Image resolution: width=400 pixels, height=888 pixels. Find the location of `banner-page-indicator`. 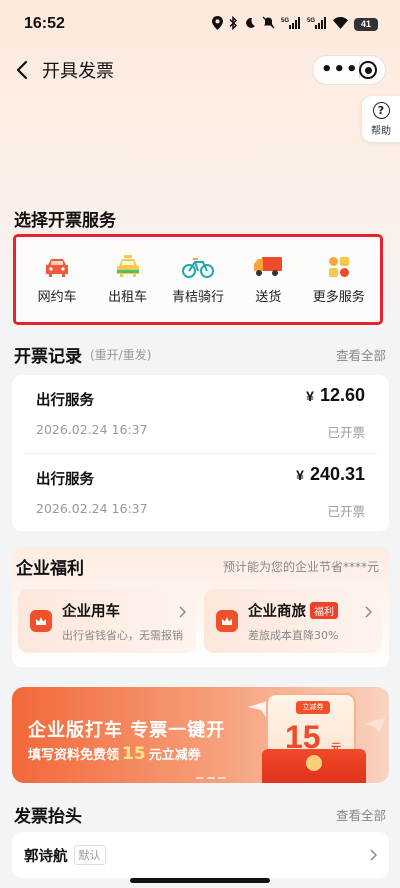

banner-page-indicator is located at coordinates (211, 778).